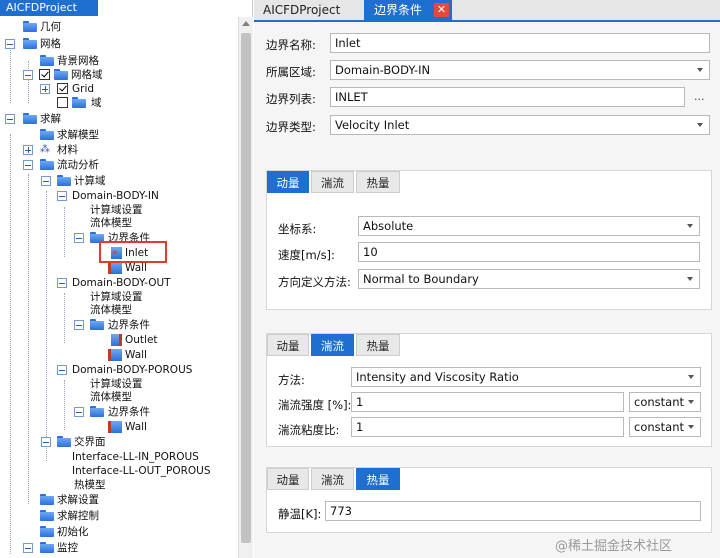 This screenshot has height=558, width=720. I want to click on boundary-type-select: Velocity Inlet, so click(520, 125).